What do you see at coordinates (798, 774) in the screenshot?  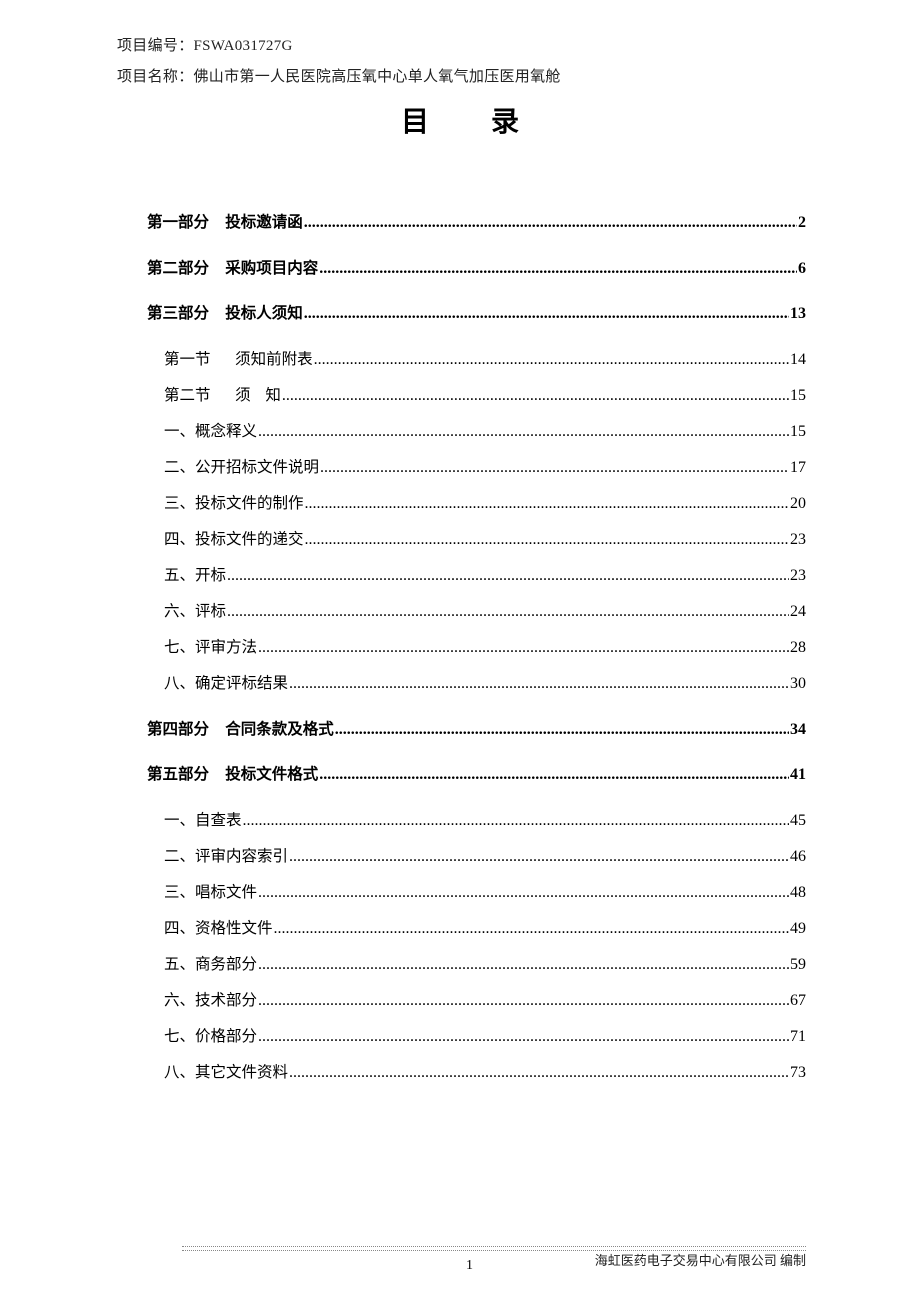 I see `toc-entry-page: 41` at bounding box center [798, 774].